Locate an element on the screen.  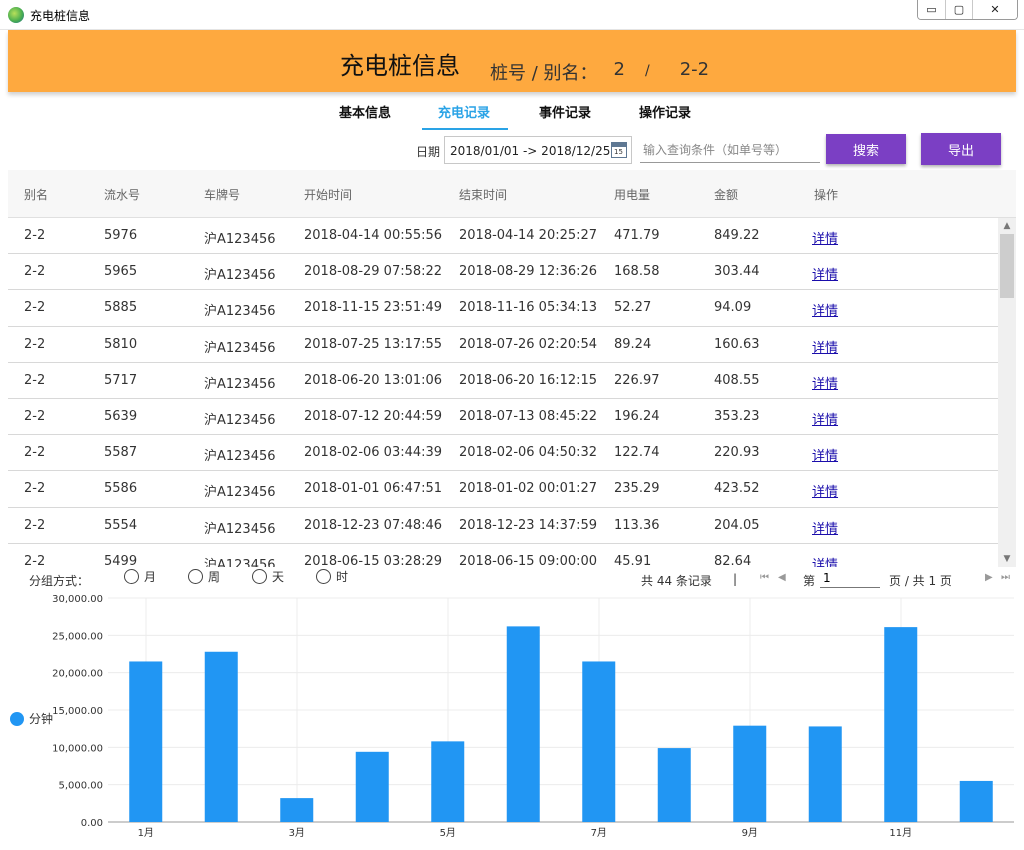
cell-start-time: 2018-06-20 13:01:06 is located at coordinates (373, 380).